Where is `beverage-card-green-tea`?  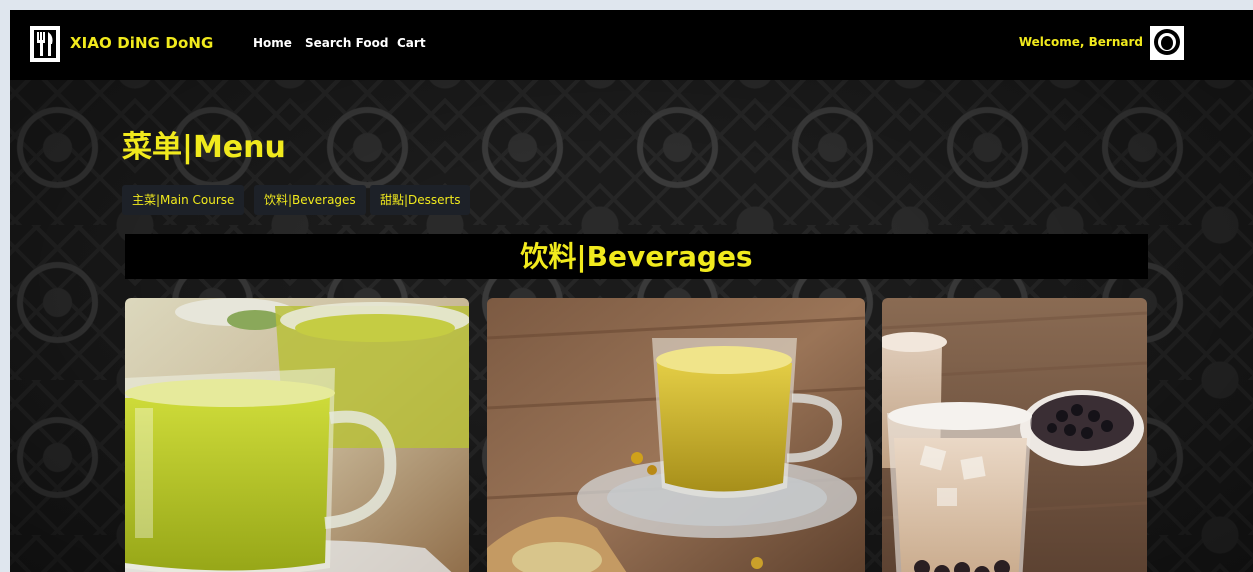
beverage-card-green-tea is located at coordinates (297, 435).